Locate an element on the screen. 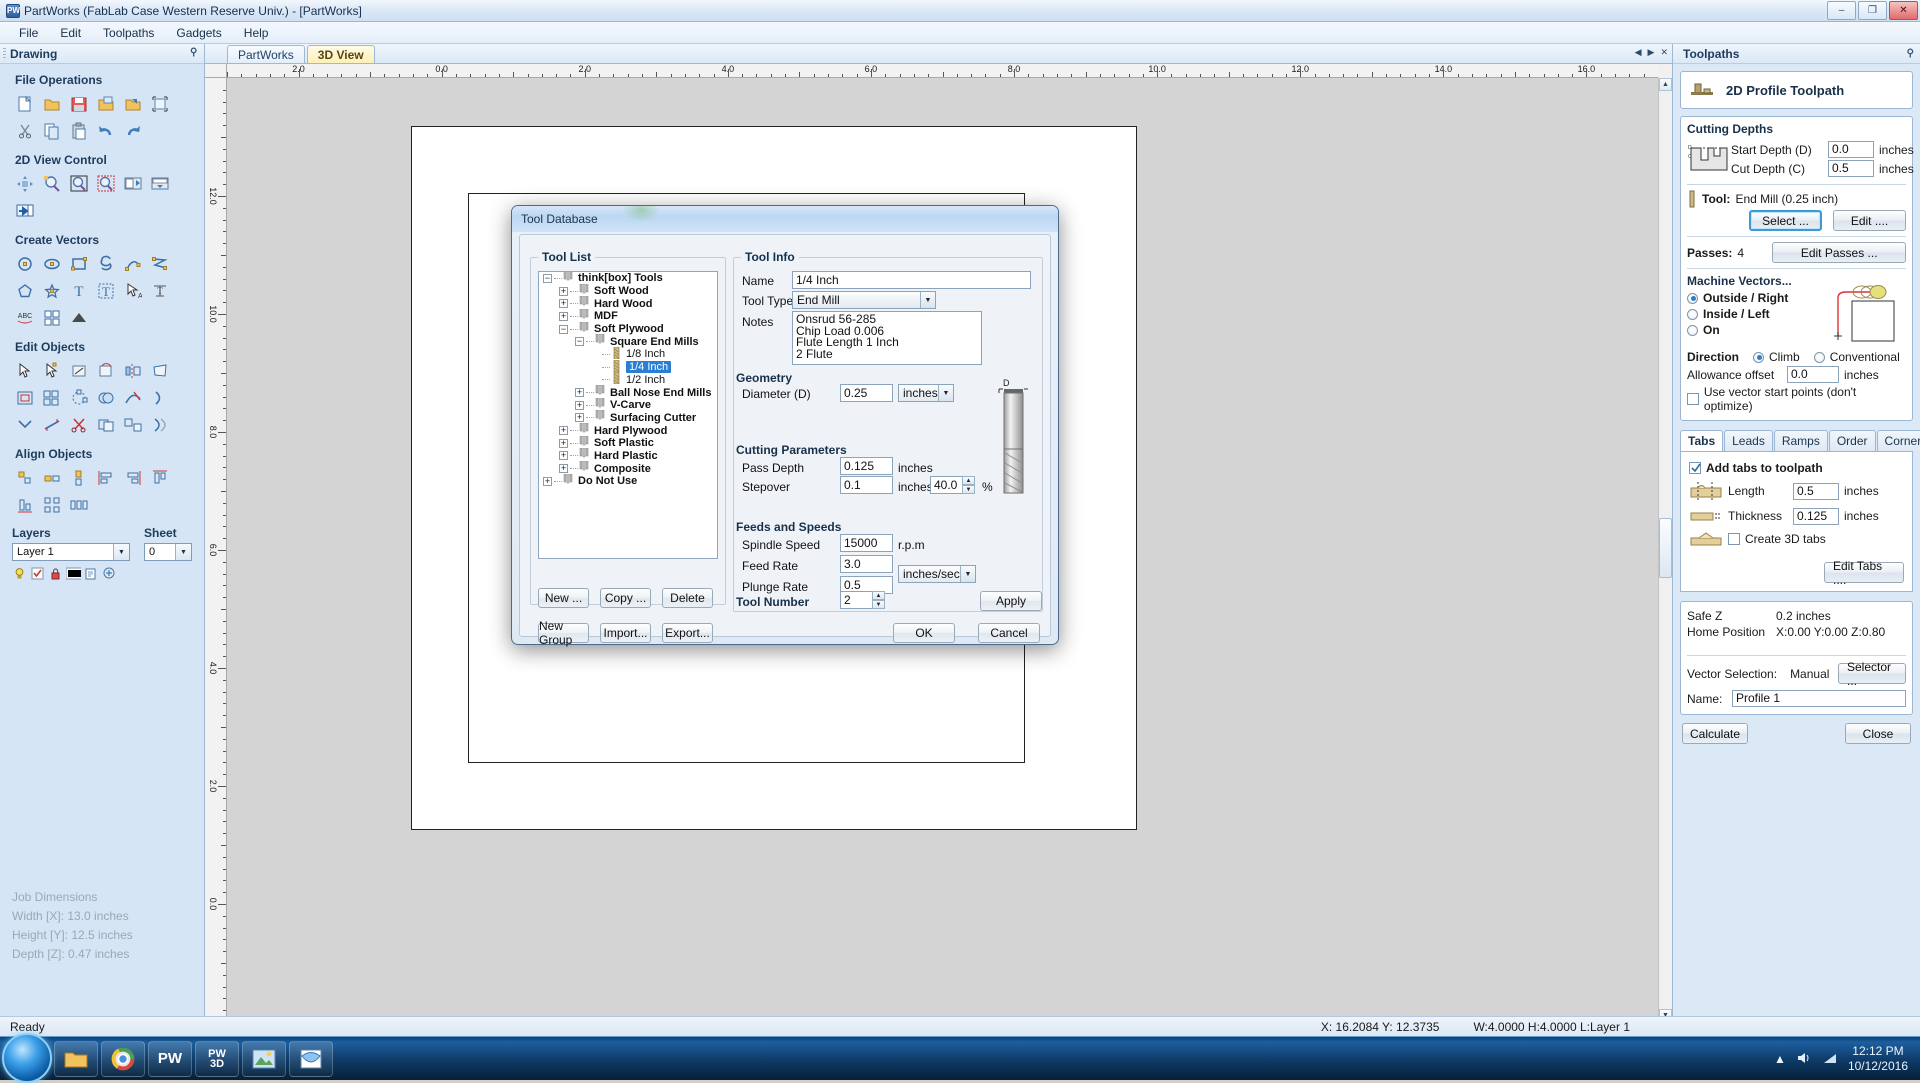  close-button: ✕ is located at coordinates (1903, 10).